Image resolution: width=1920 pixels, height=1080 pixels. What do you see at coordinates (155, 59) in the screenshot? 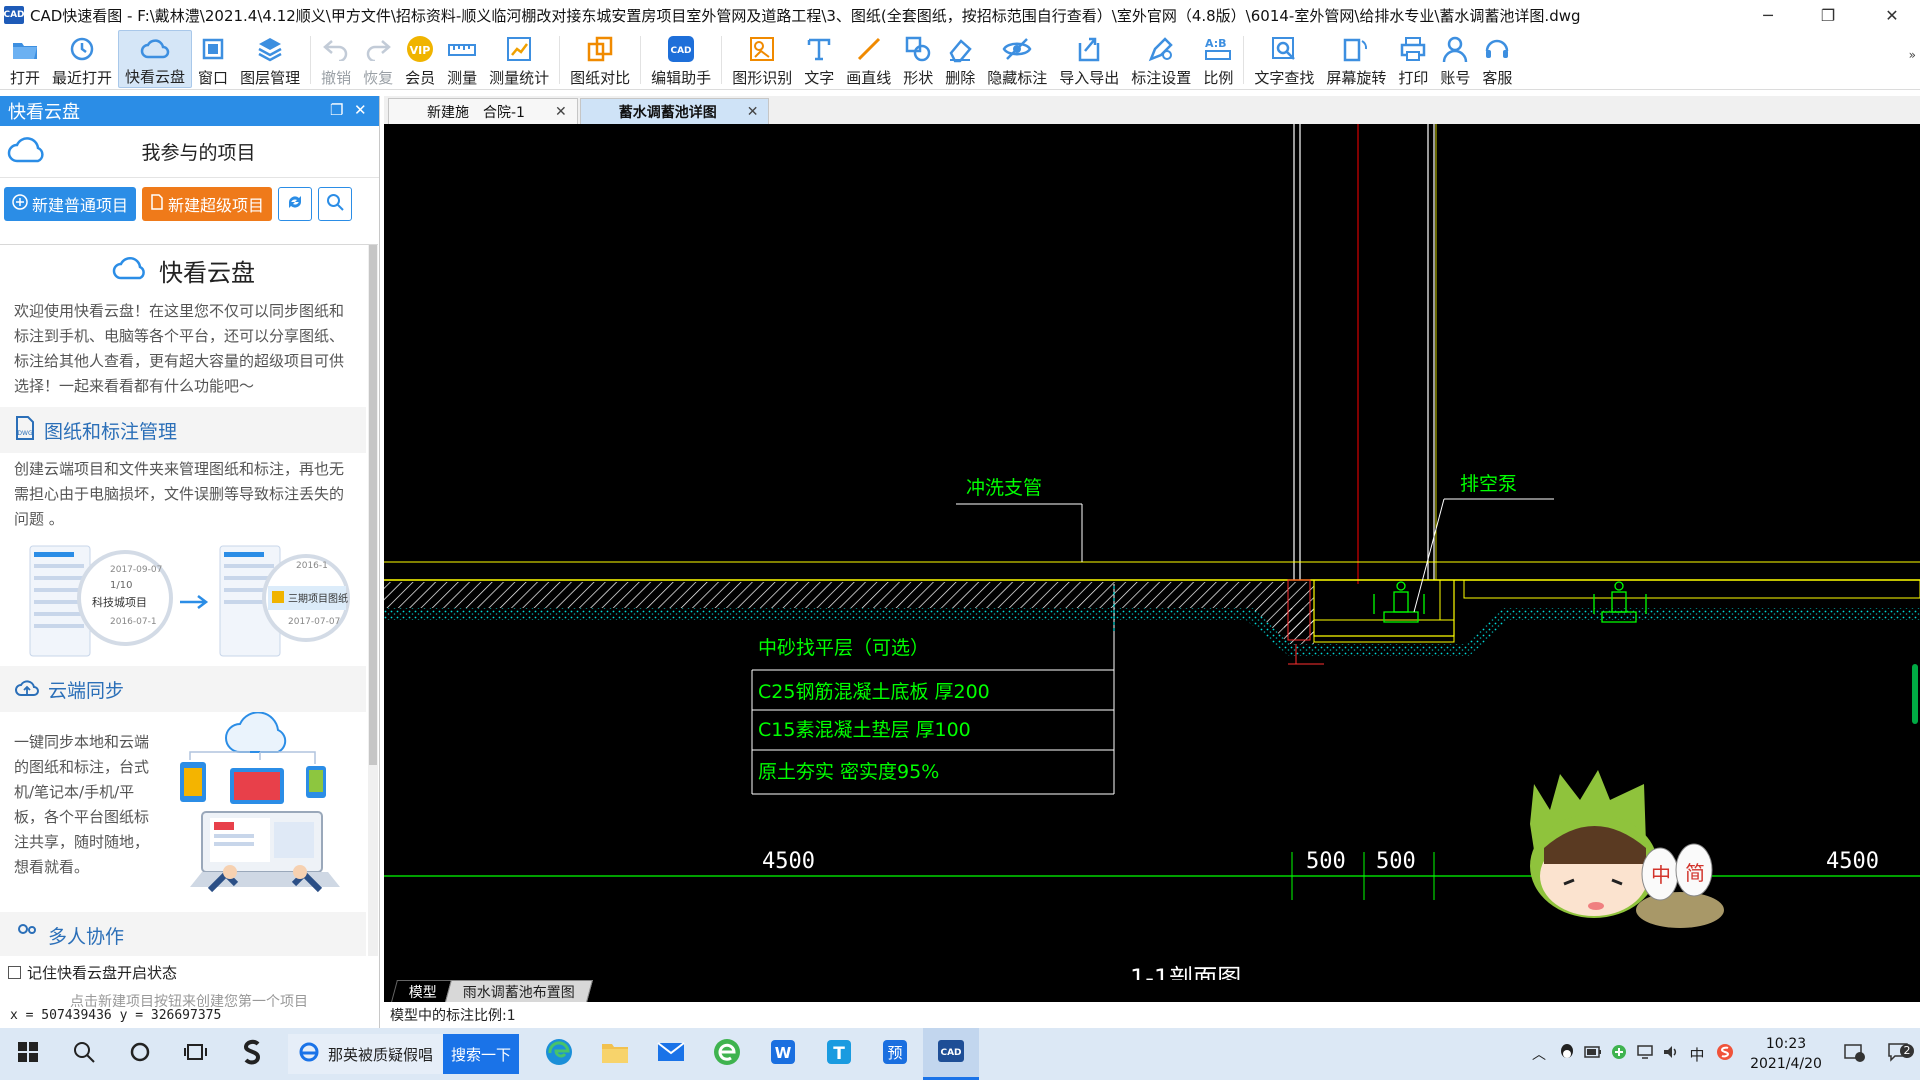
I see `cloud-button: 快看云盘` at bounding box center [155, 59].